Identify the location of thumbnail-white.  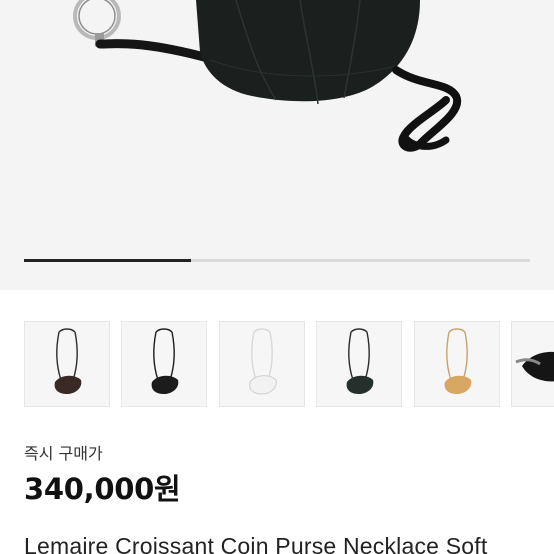
(261, 364).